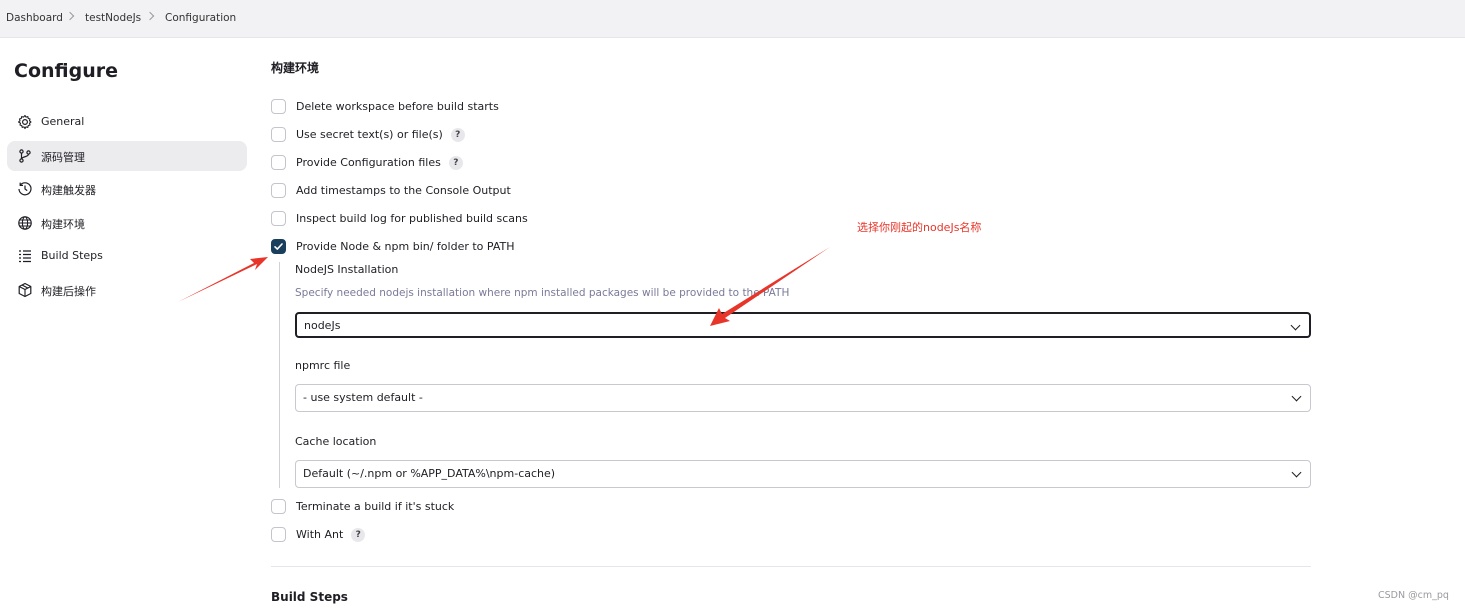  What do you see at coordinates (770, 286) in the screenshot?
I see `annotation-arrow-center` at bounding box center [770, 286].